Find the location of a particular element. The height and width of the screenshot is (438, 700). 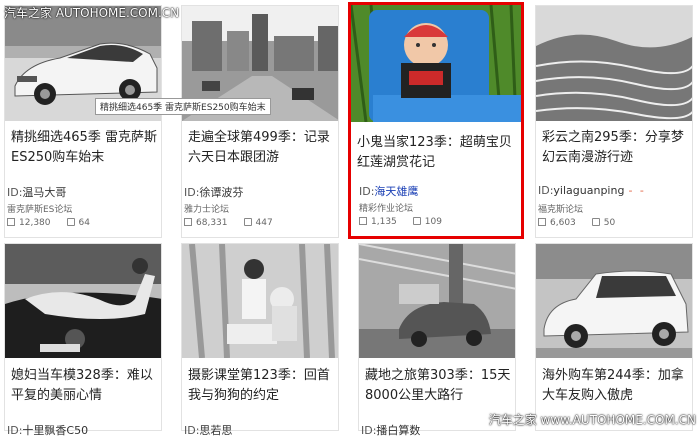

post-photo-car-prayer-flags is located at coordinates (437, 301).